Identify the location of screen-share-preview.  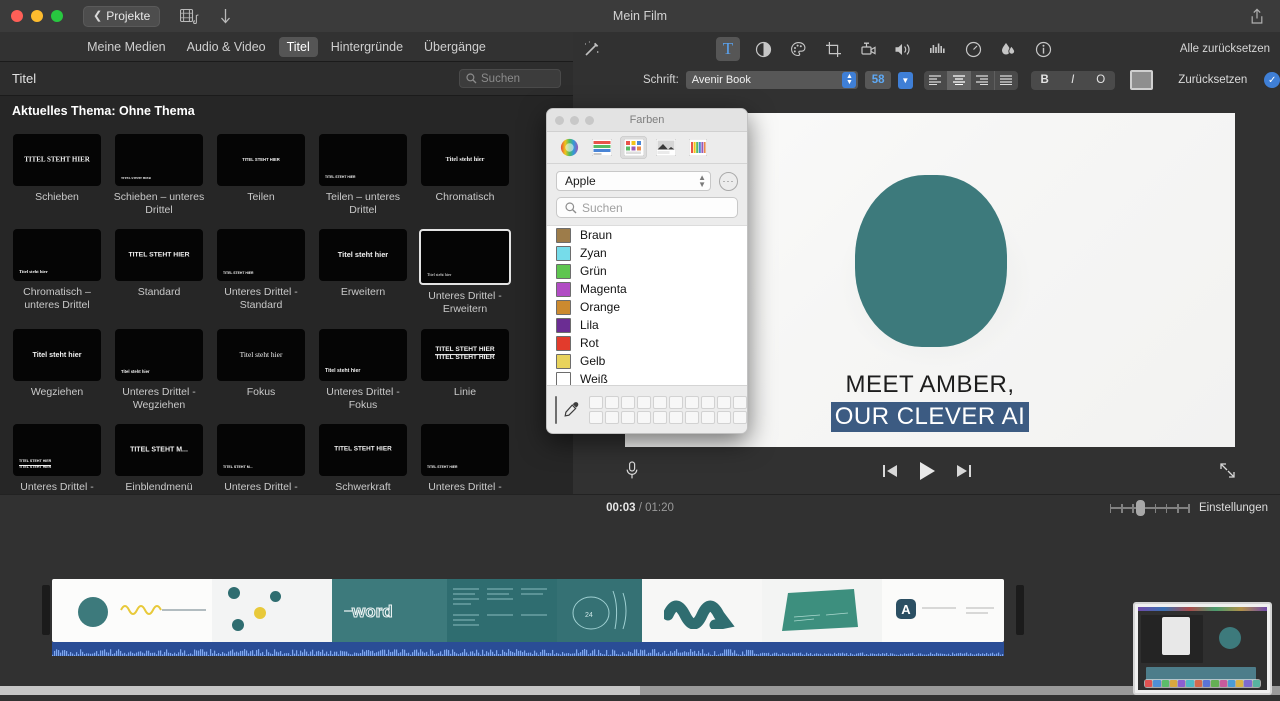
(1202, 648).